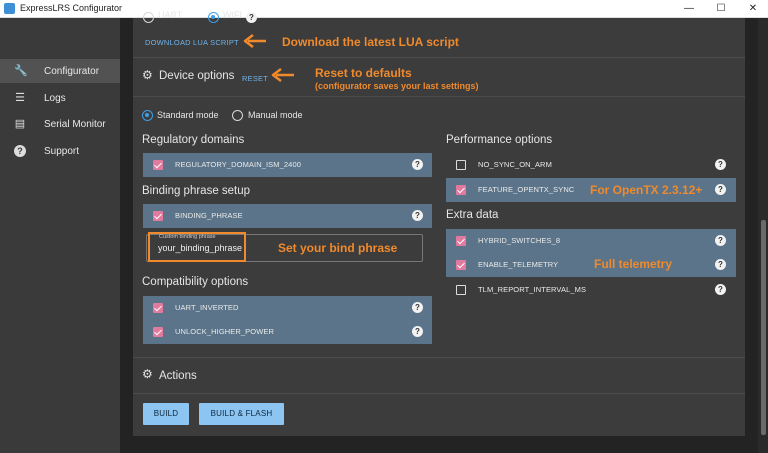 Image resolution: width=768 pixels, height=453 pixels. Describe the element at coordinates (287, 216) in the screenshot. I see `option-binding-phrase: BINDING_PHRASE ?` at that location.